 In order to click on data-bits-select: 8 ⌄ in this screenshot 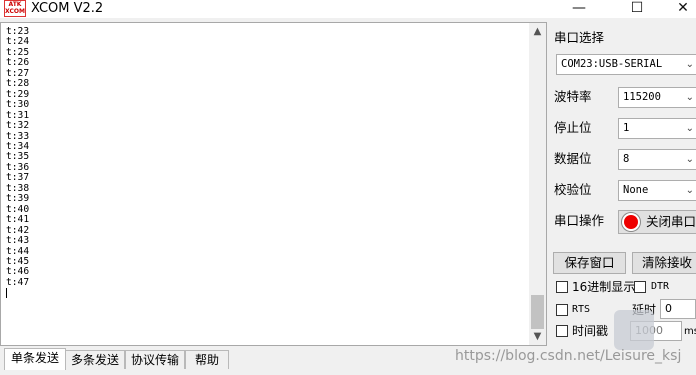, I will do `click(657, 159)`.